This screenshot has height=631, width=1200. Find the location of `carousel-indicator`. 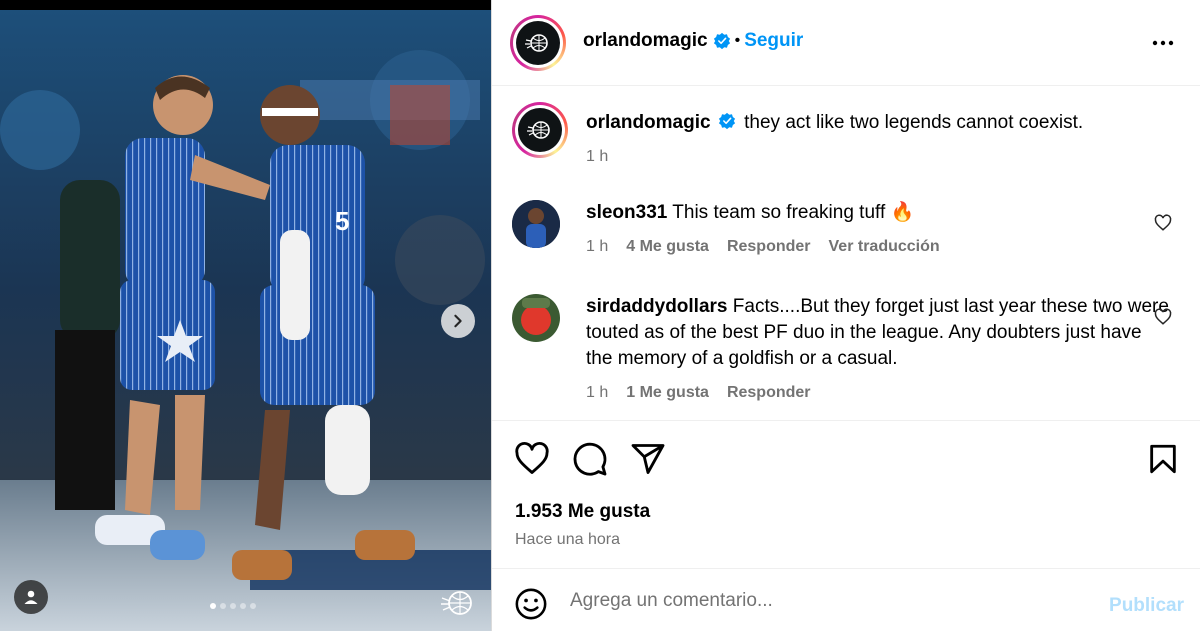

carousel-indicator is located at coordinates (233, 606).